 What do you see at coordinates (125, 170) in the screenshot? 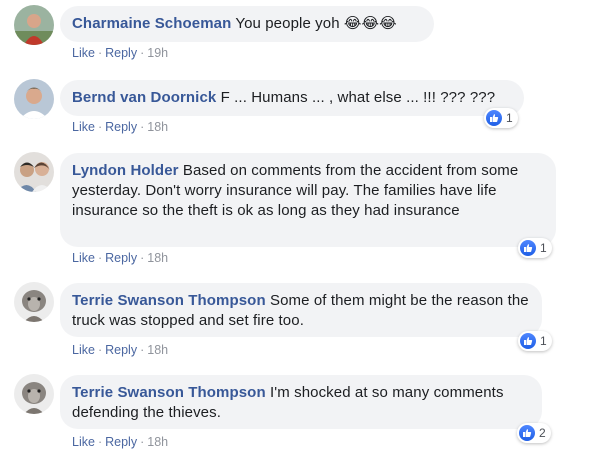
I see `comment-author: Lyndon Holder` at bounding box center [125, 170].